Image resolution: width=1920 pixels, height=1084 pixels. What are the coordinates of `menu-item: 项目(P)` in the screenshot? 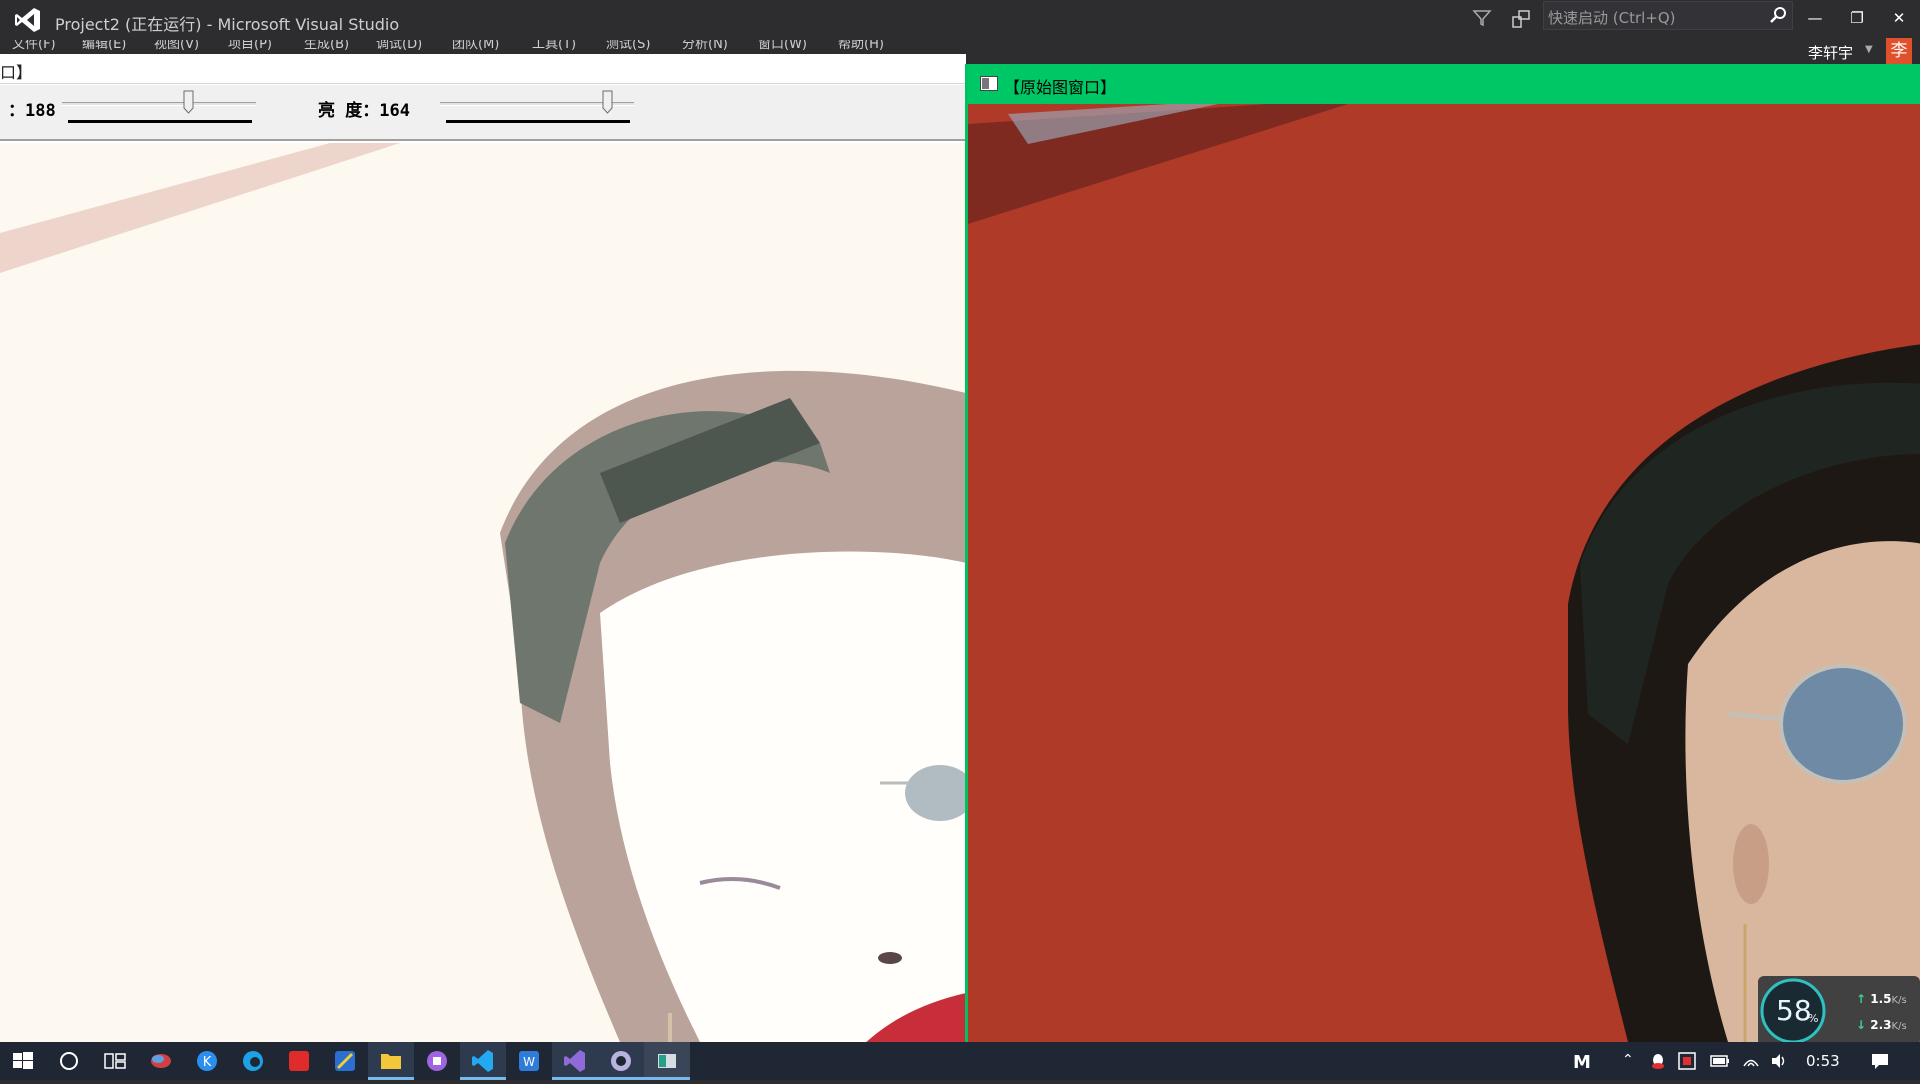 It's located at (250, 45).